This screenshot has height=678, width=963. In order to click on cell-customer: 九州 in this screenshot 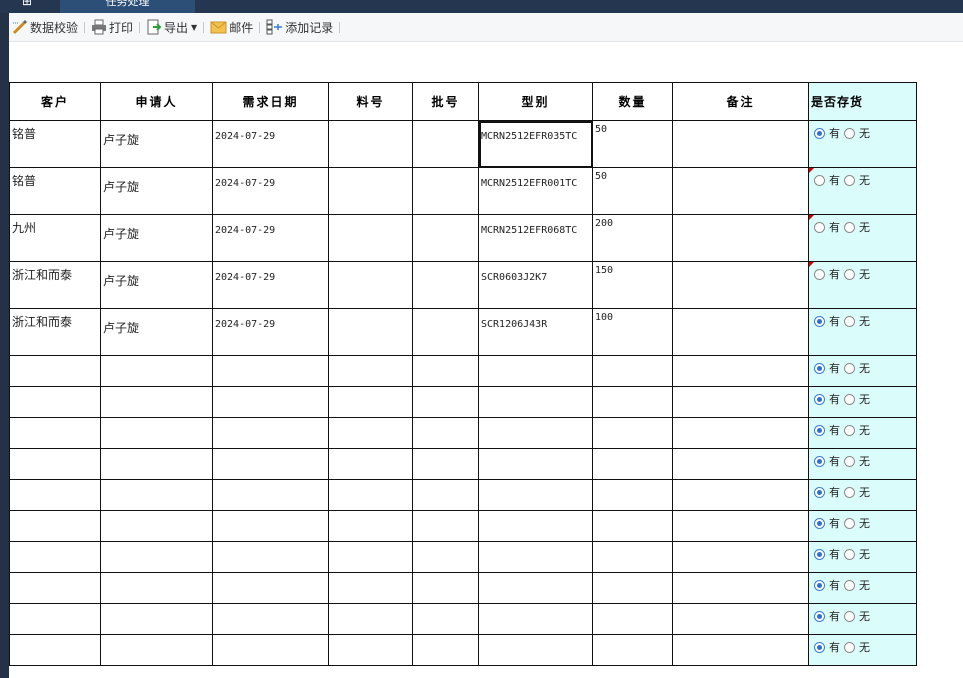, I will do `click(55, 238)`.